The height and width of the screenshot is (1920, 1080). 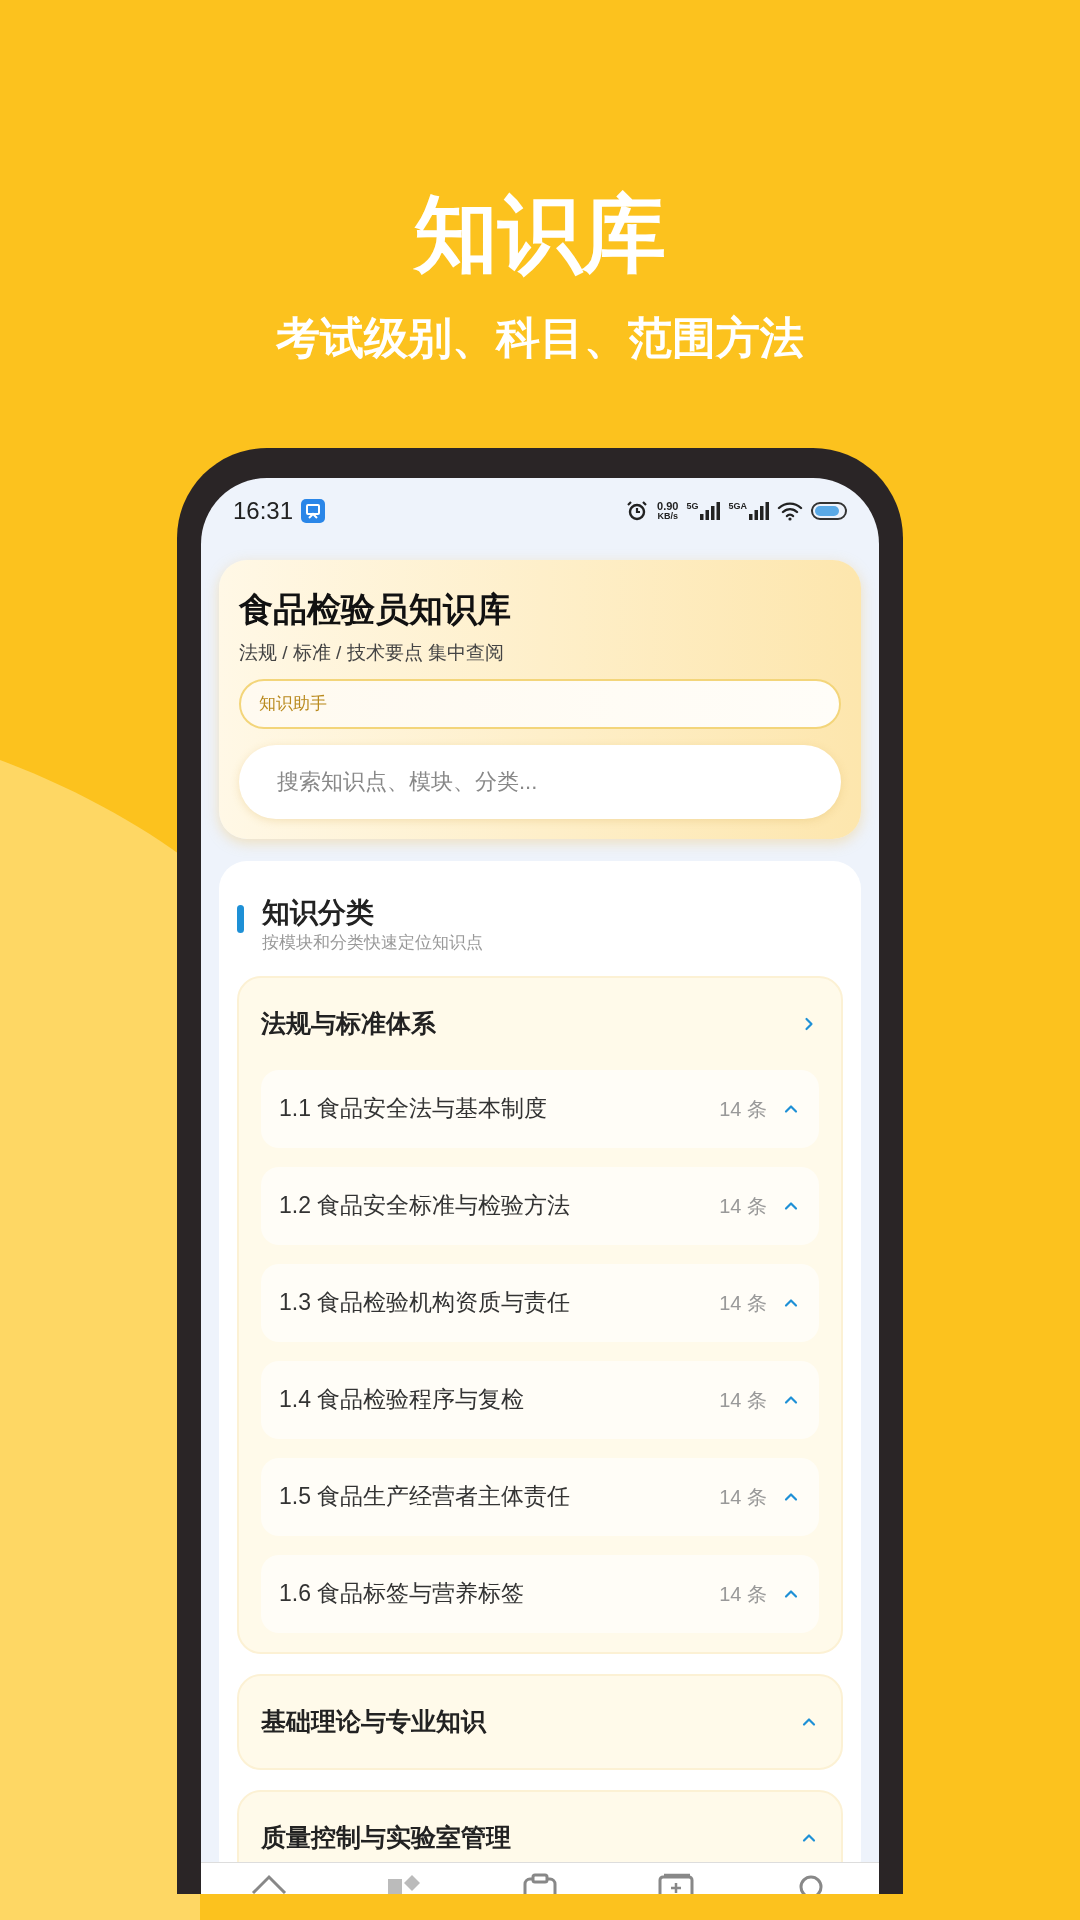 What do you see at coordinates (668, 506) in the screenshot?
I see `net-speed: 0.90` at bounding box center [668, 506].